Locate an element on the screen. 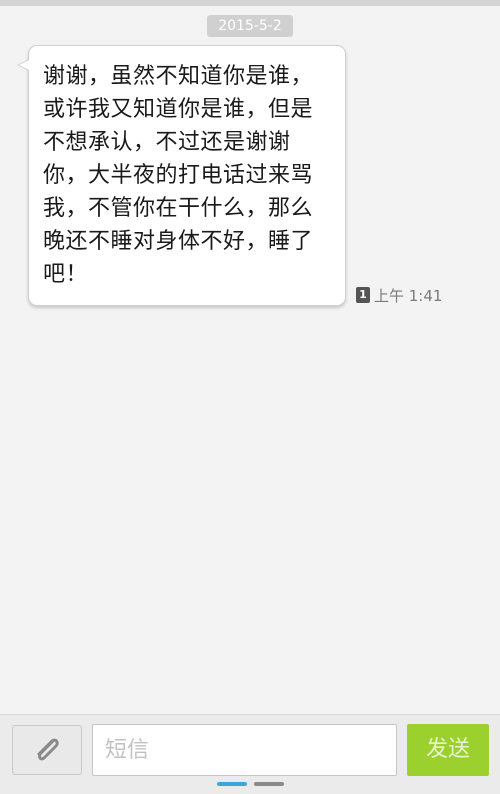 The height and width of the screenshot is (794, 500). message-meta: 1 上午 1:41 is located at coordinates (399, 295).